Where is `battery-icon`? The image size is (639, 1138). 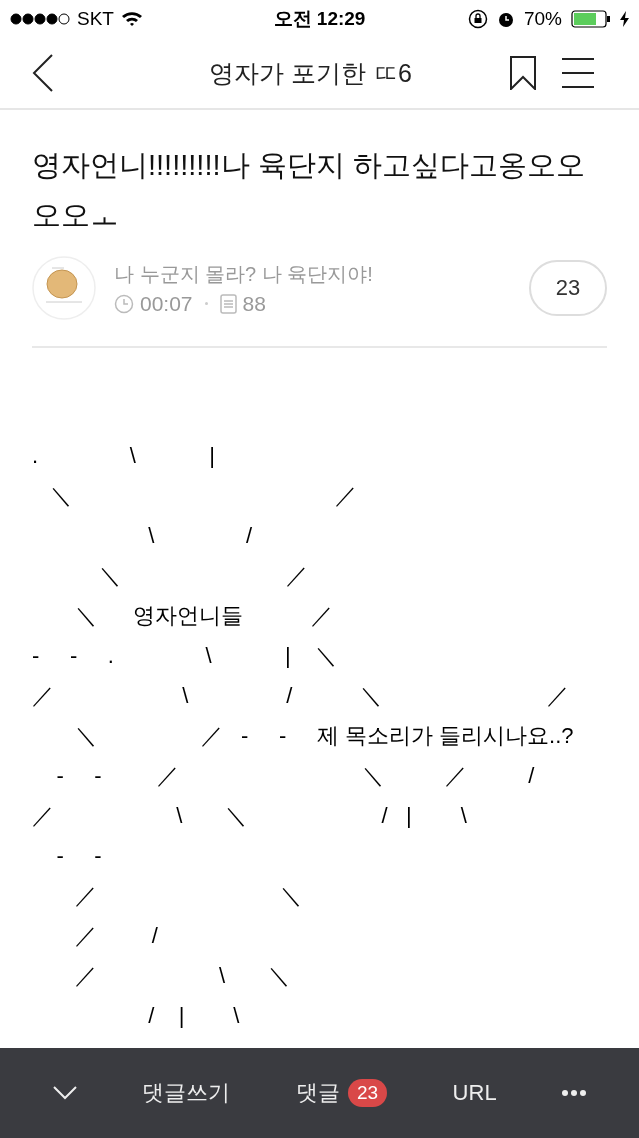 battery-icon is located at coordinates (591, 19).